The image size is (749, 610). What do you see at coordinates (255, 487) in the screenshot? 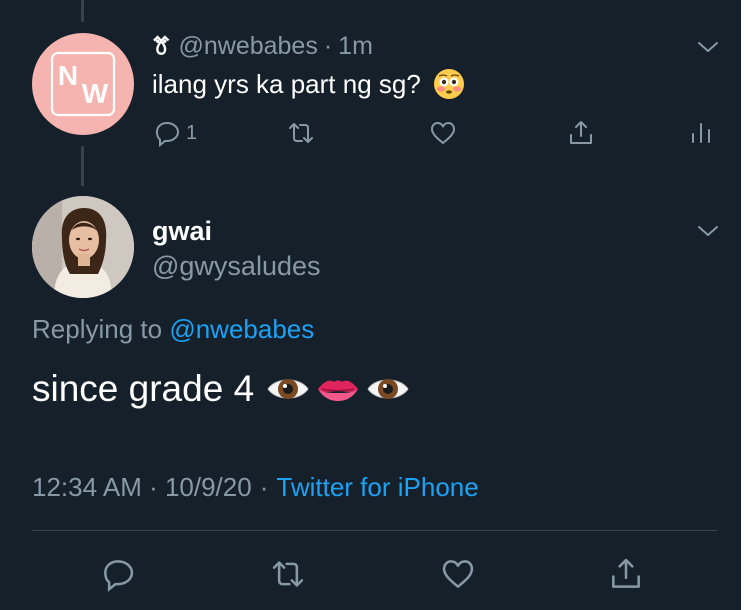
I see `tweet-meta: 12:34 AM · 10/9/20 · Twitter for iPhone` at bounding box center [255, 487].